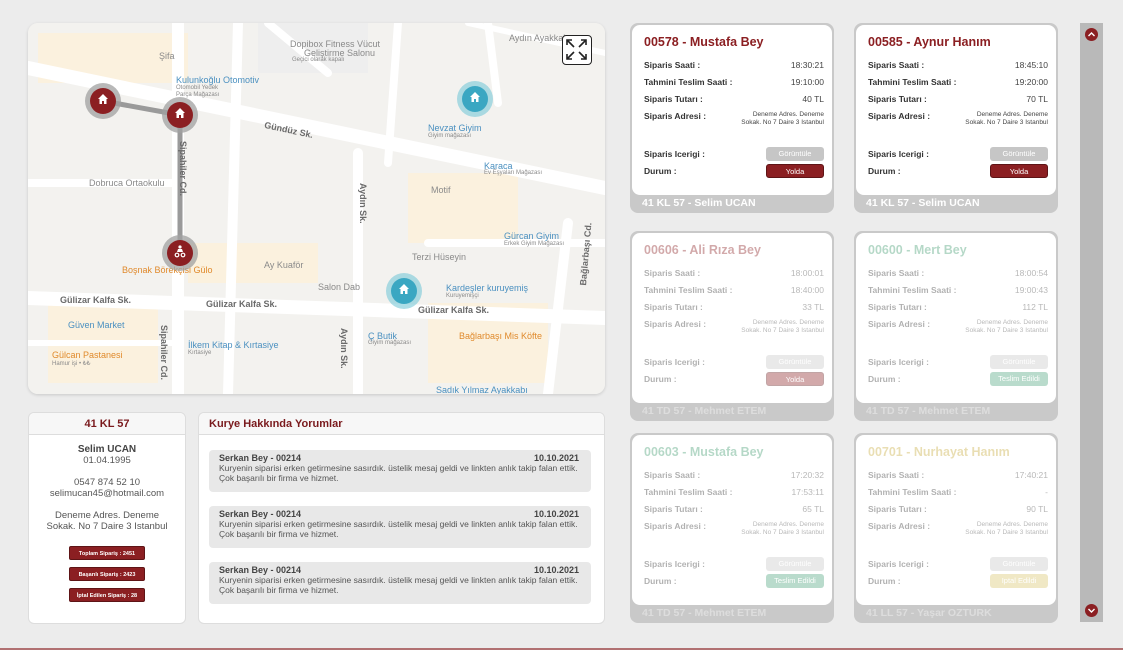 The image size is (1123, 650). I want to click on order-amount: 112 TL, so click(1035, 307).